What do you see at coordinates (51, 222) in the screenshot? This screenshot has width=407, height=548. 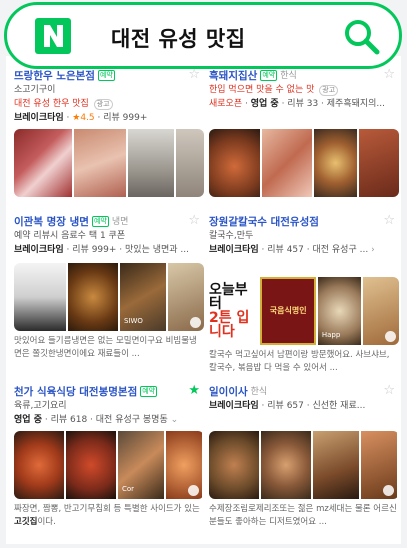 I see `place-title: 이관복 명장 냉면` at bounding box center [51, 222].